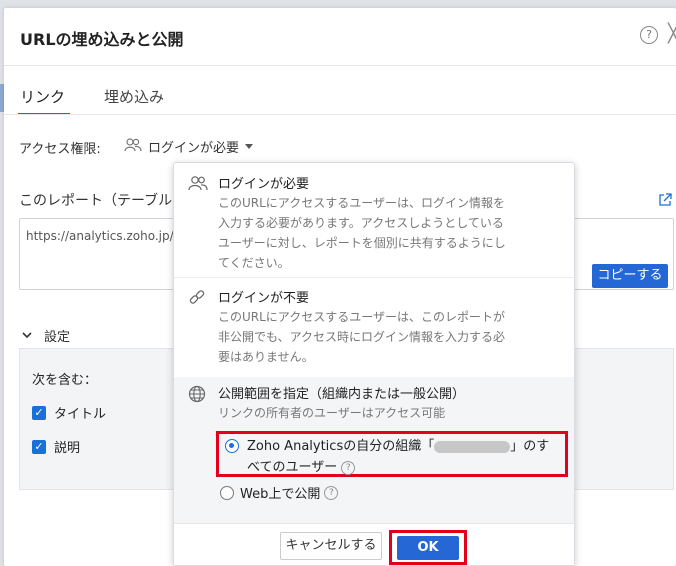  I want to click on radio-web-public: Web上で公開 ?, so click(279, 492).